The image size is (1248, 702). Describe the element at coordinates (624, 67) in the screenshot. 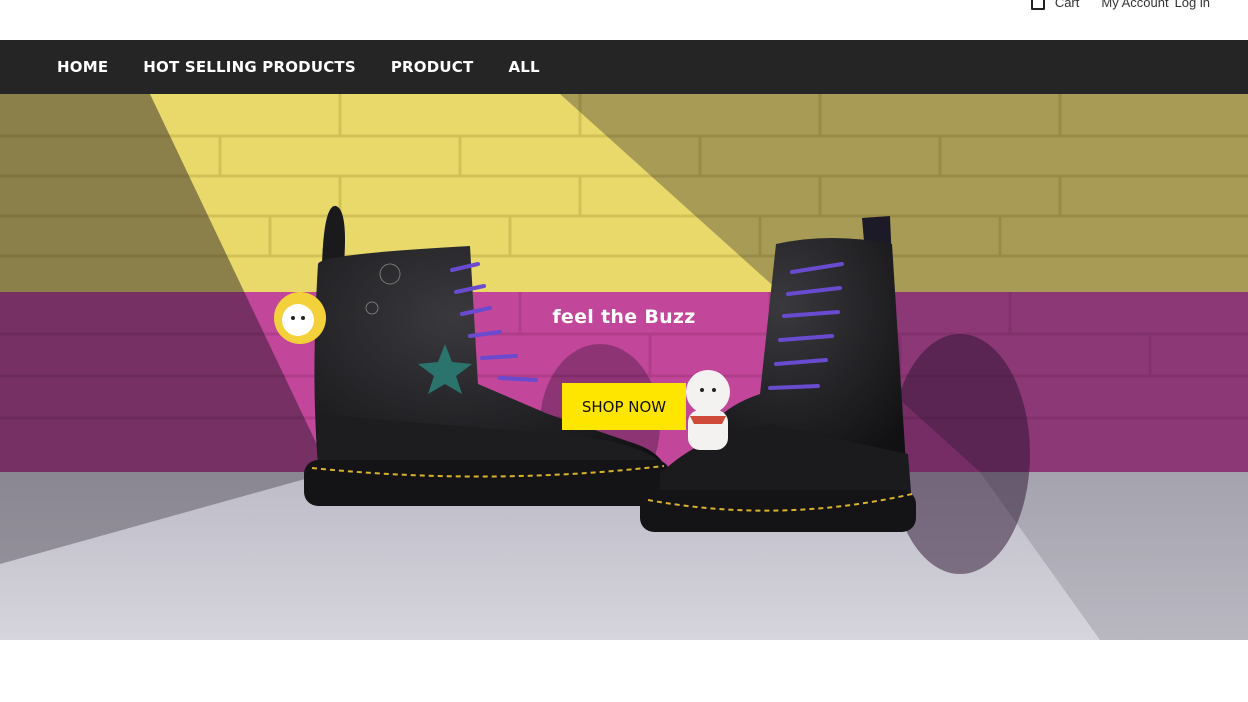

I see `main-navigation: HOME HOT SELLING PRODUCTS PRODUCT ALL` at that location.